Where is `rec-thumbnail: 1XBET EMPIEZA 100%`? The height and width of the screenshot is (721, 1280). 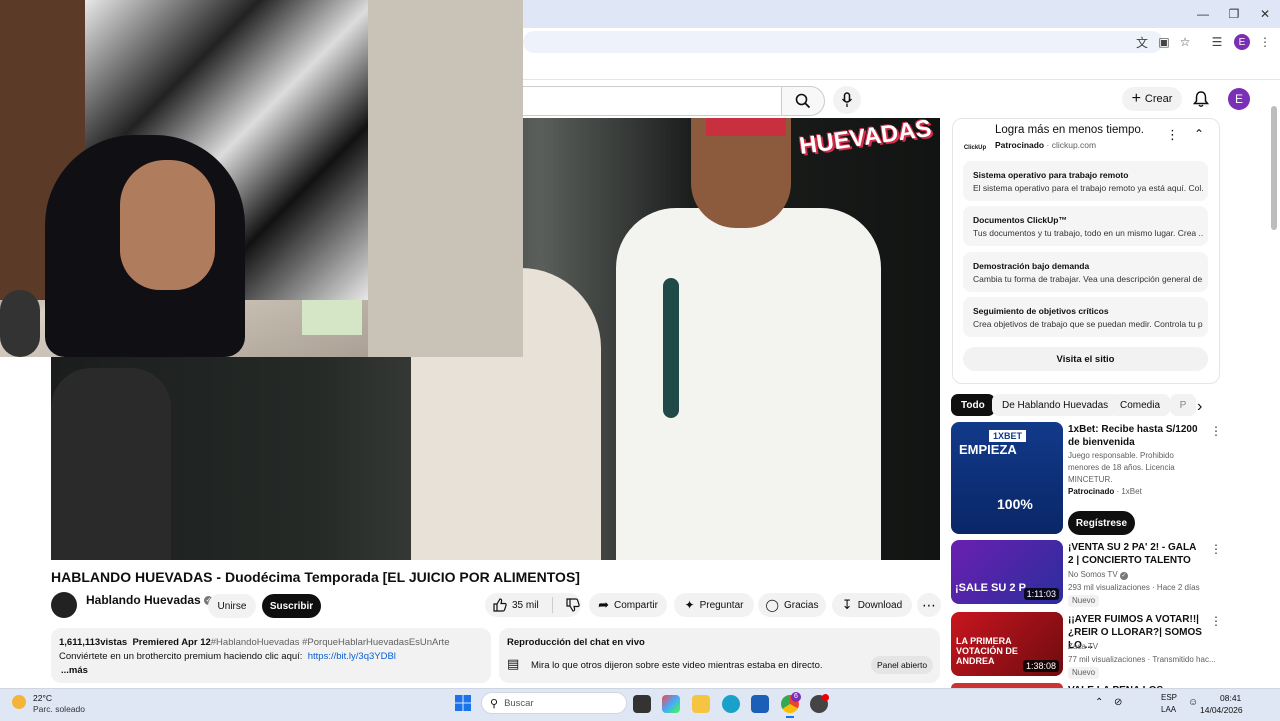
rec-thumbnail: 1XBET EMPIEZA 100% is located at coordinates (1007, 478).